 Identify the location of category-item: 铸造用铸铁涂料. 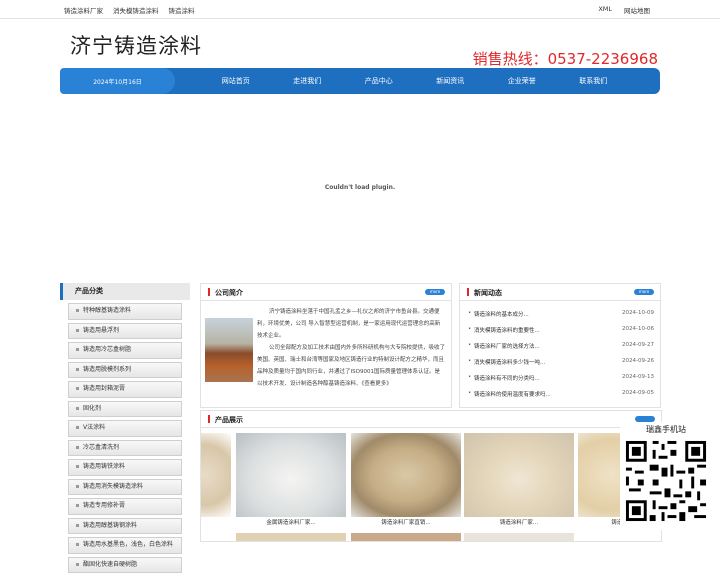
(125, 467).